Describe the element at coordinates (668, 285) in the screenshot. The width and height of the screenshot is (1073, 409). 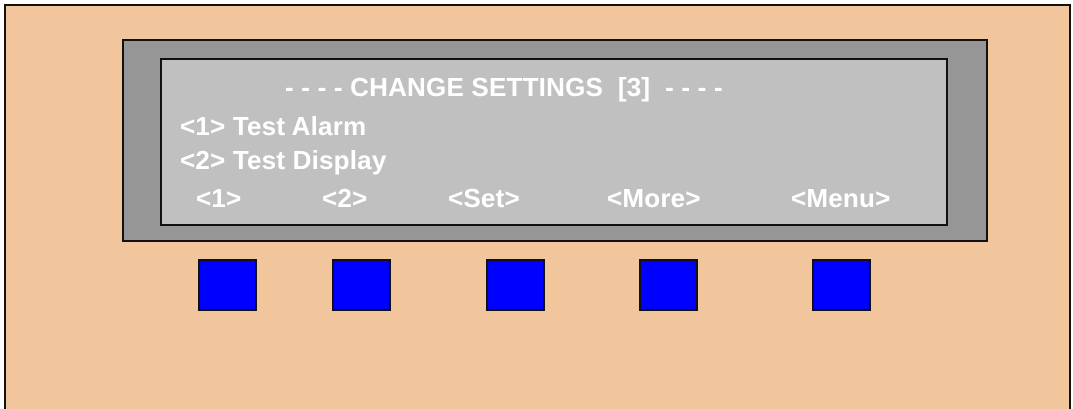
I see `softkey-button-more` at that location.